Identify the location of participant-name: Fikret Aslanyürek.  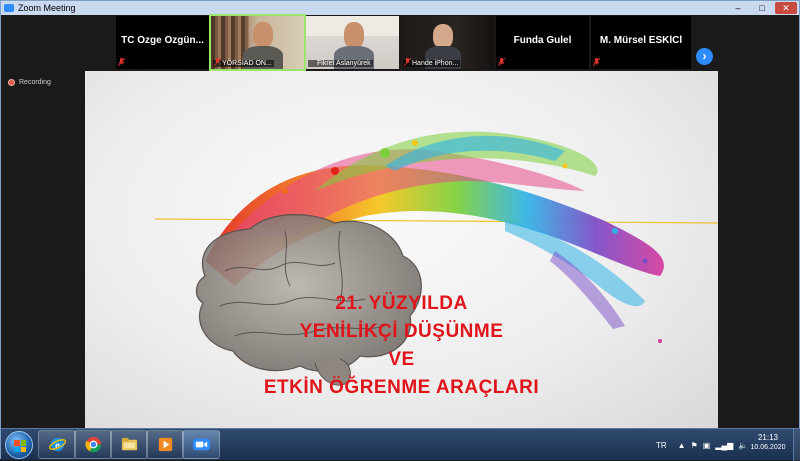
(344, 63).